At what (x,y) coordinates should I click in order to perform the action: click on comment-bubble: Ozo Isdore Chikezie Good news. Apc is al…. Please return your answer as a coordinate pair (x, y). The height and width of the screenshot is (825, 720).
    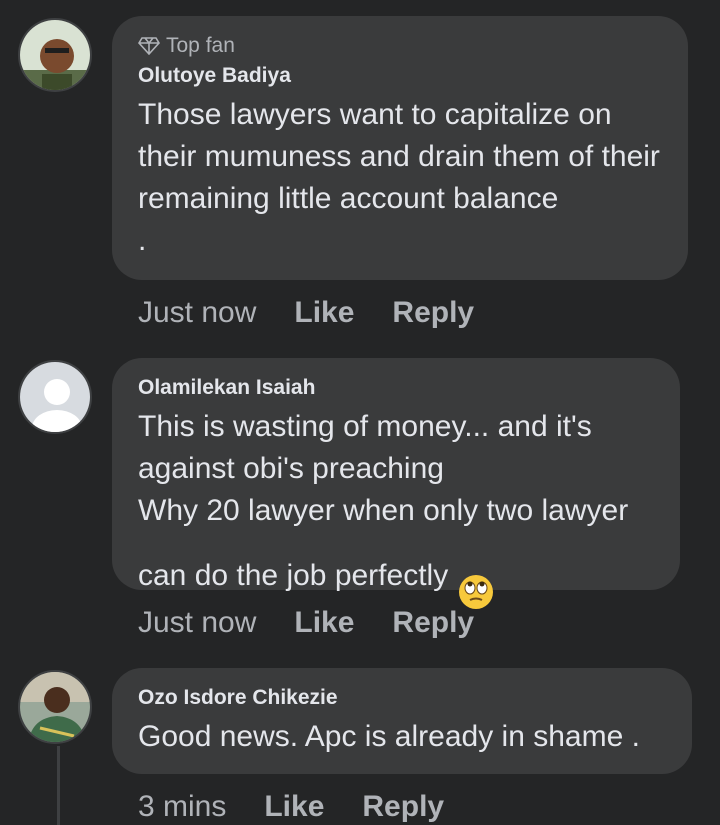
    Looking at the image, I should click on (402, 721).